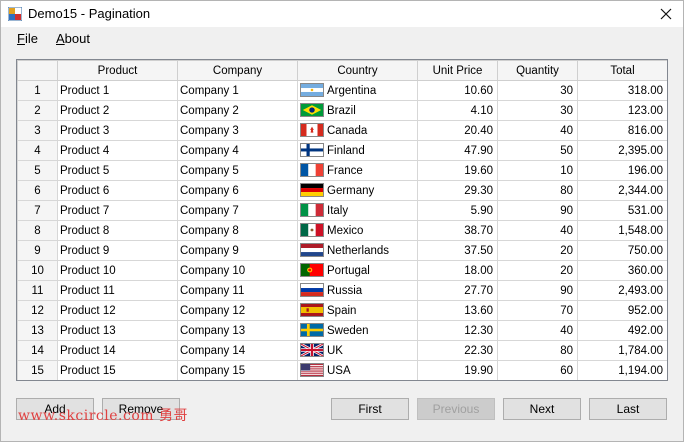  I want to click on cell-country: Sweden, so click(357, 330).